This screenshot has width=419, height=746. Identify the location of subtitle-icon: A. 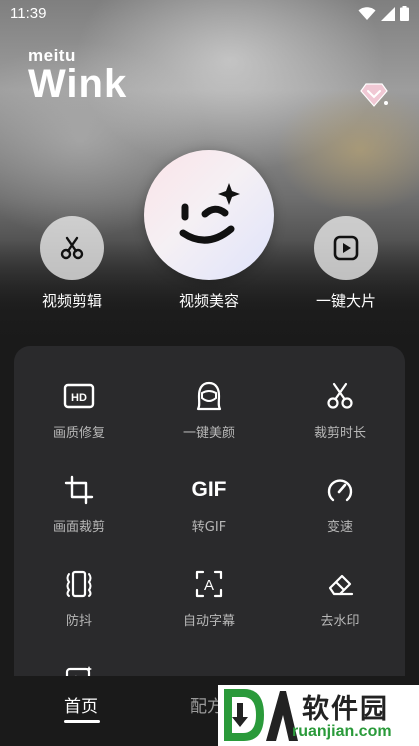
(209, 584).